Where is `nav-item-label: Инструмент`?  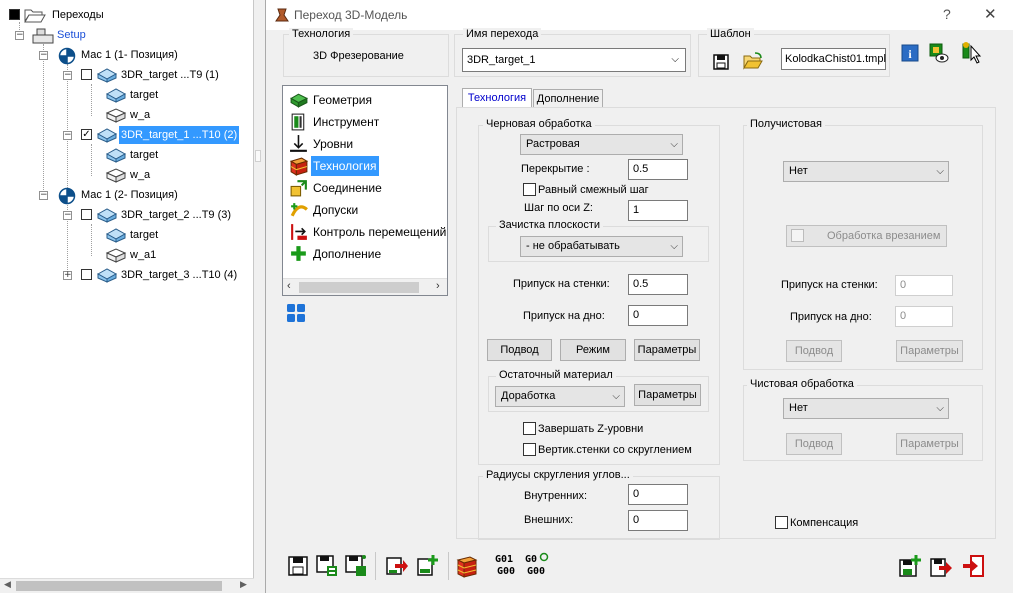
nav-item-label: Инструмент is located at coordinates (346, 122).